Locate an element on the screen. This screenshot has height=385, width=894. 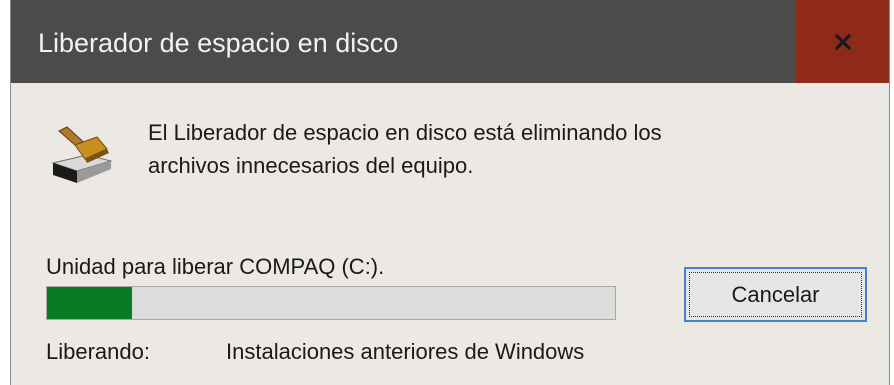
cancel-button-label: Cancelar is located at coordinates (775, 294).